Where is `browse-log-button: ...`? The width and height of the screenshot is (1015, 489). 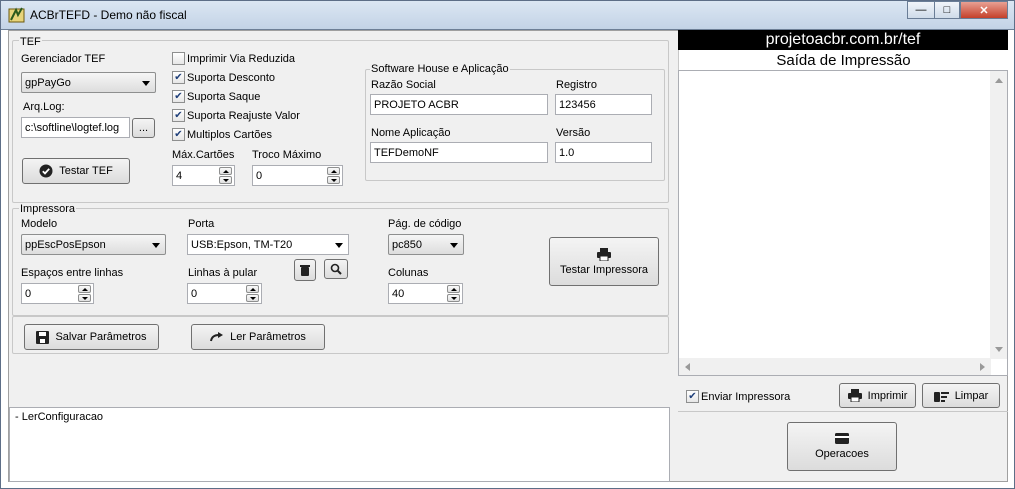
browse-log-button: ... is located at coordinates (143, 128).